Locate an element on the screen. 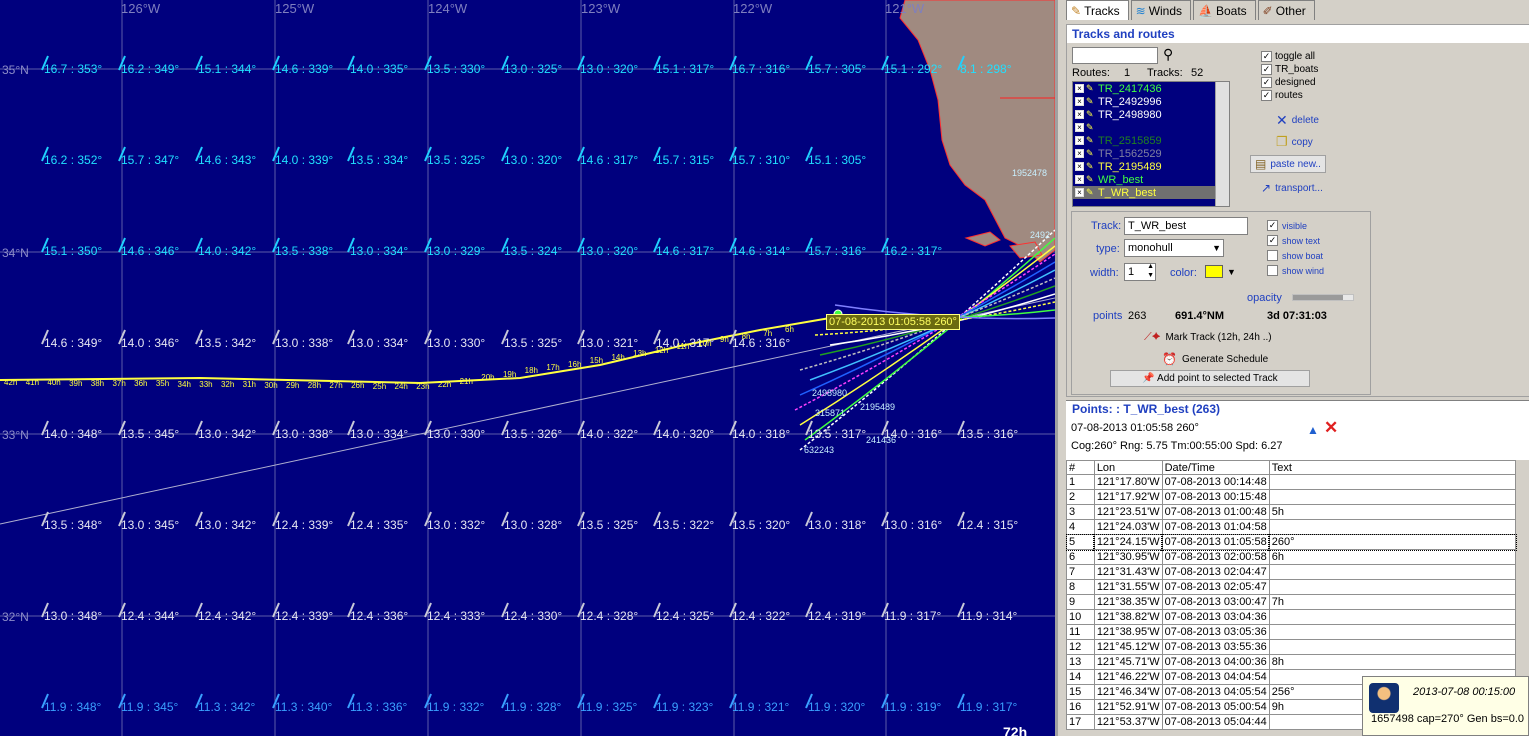 The height and width of the screenshot is (736, 1529). boat-label: 2195489 is located at coordinates (877, 407).